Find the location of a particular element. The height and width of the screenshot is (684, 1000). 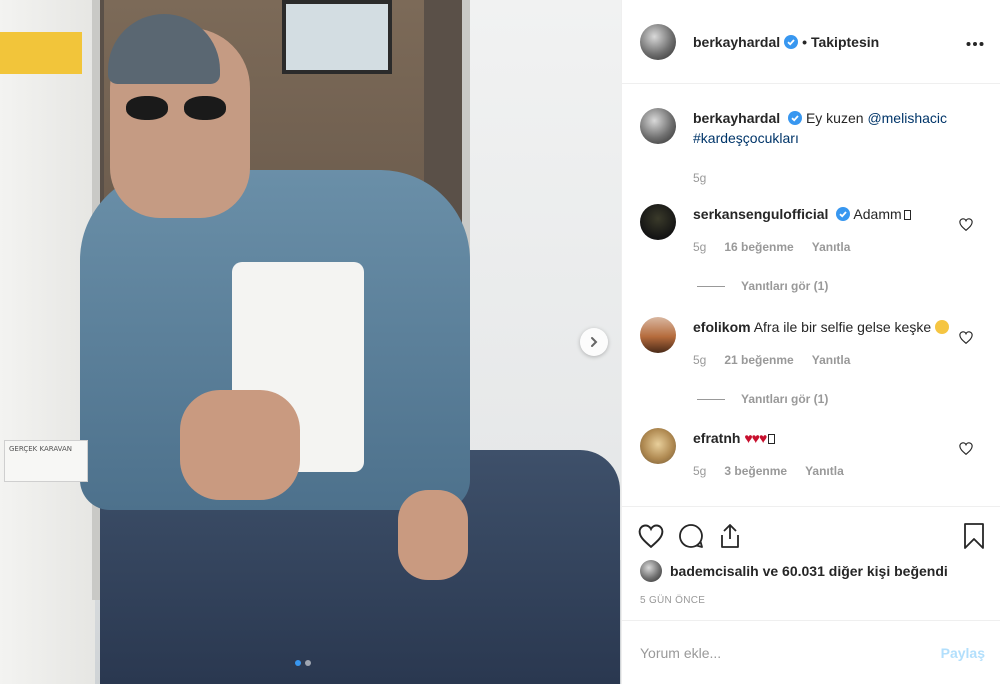

comment-item: efratnh ♥♥♥ 5g 3 beğenme Yanıtla is located at coordinates (812, 454).